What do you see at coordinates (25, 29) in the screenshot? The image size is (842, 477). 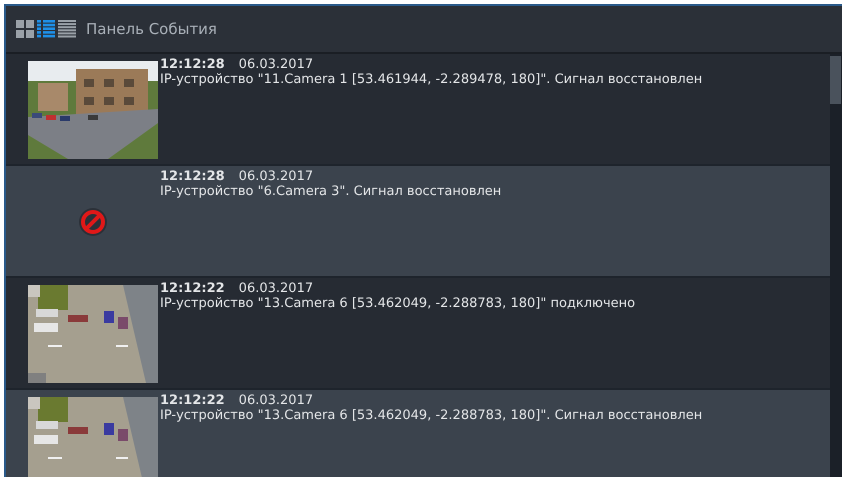 I see `tiles-view-icon` at bounding box center [25, 29].